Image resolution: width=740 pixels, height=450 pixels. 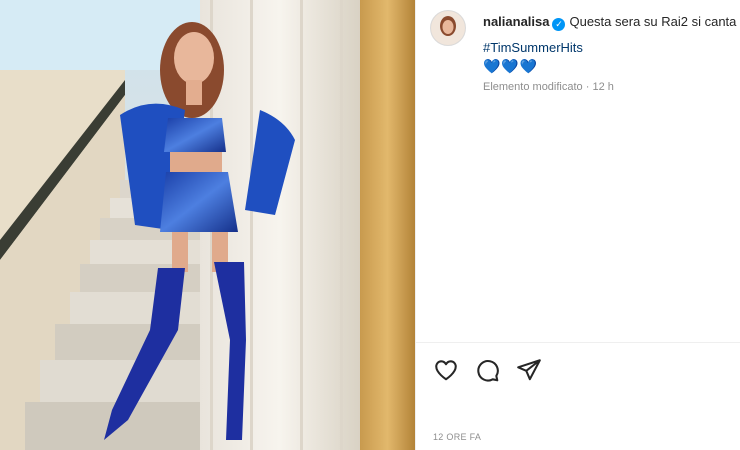 I want to click on comment-button, so click(x=487, y=370).